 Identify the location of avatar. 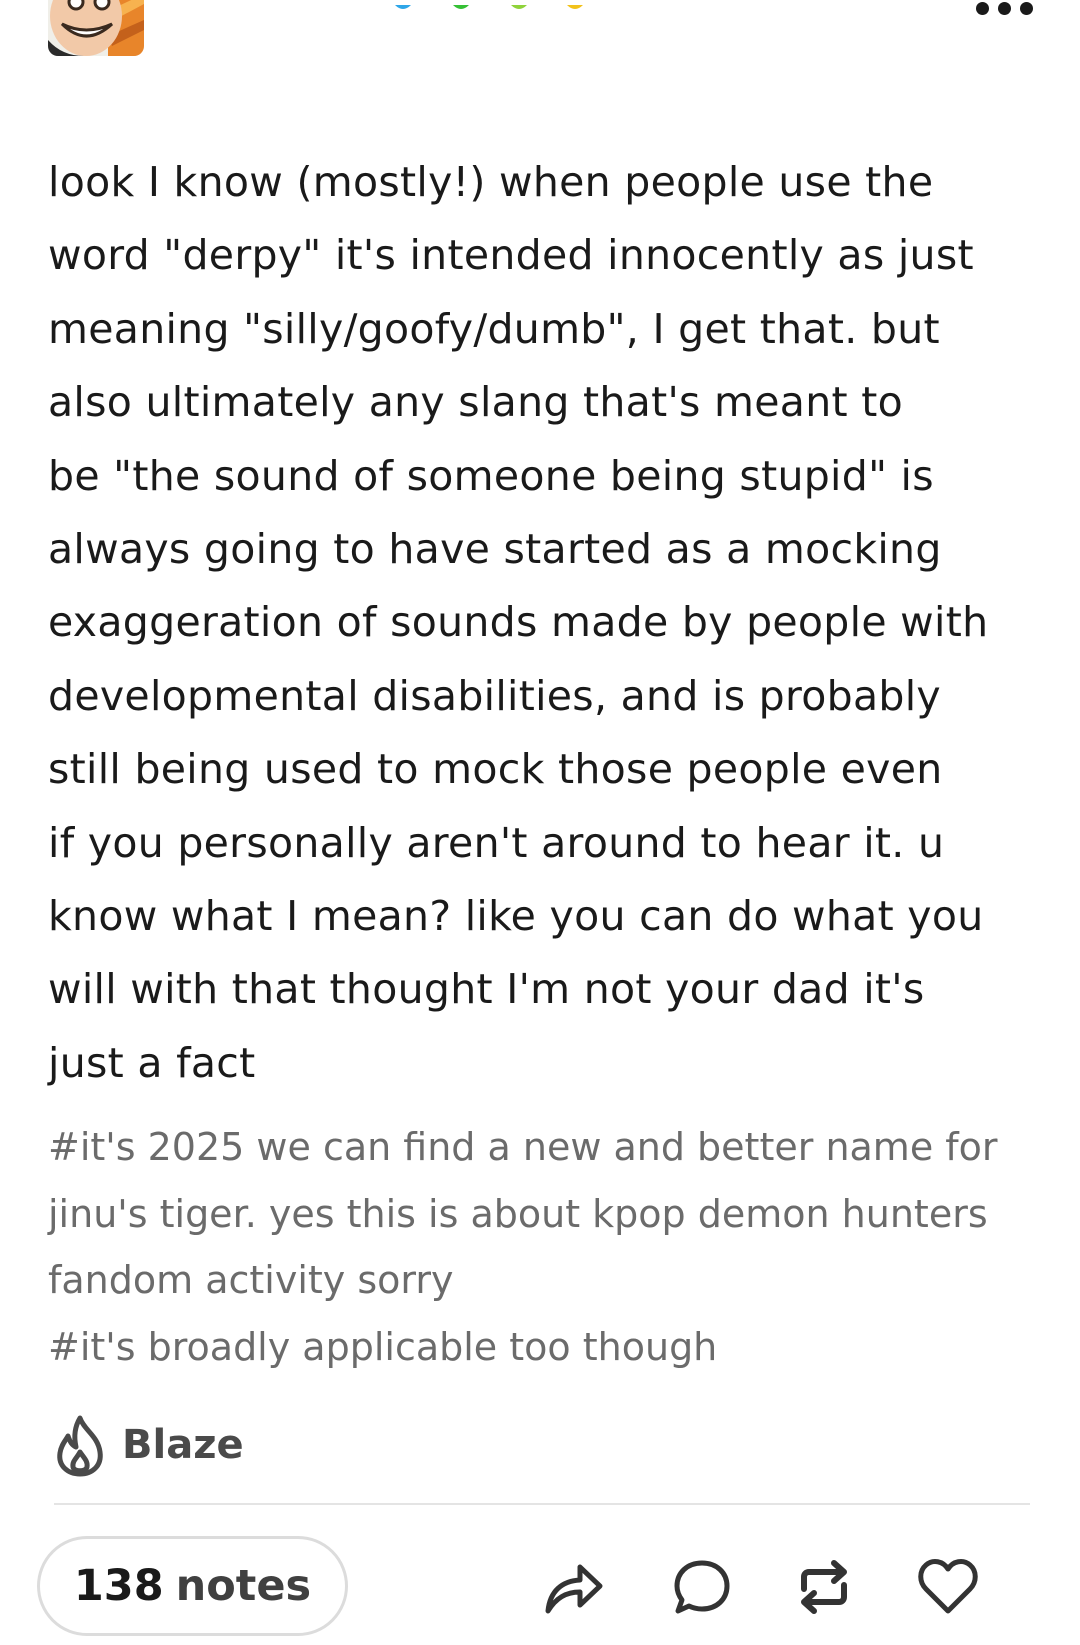
(96, 28).